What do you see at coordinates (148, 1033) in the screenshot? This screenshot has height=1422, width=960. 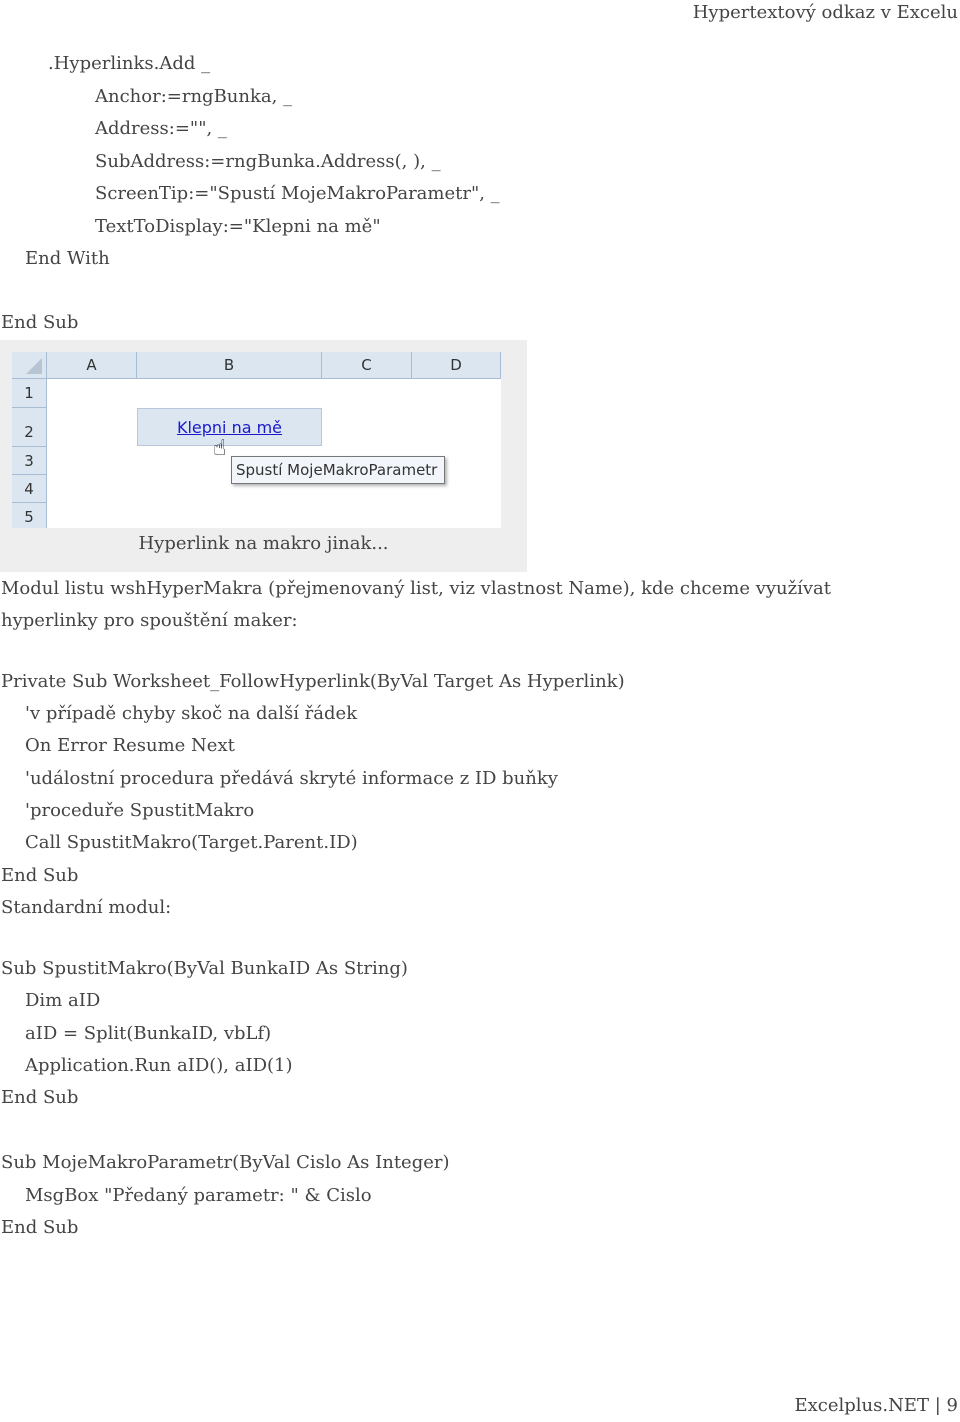 I see `code-line: aID = Split(BunkaID, vbLf)` at bounding box center [148, 1033].